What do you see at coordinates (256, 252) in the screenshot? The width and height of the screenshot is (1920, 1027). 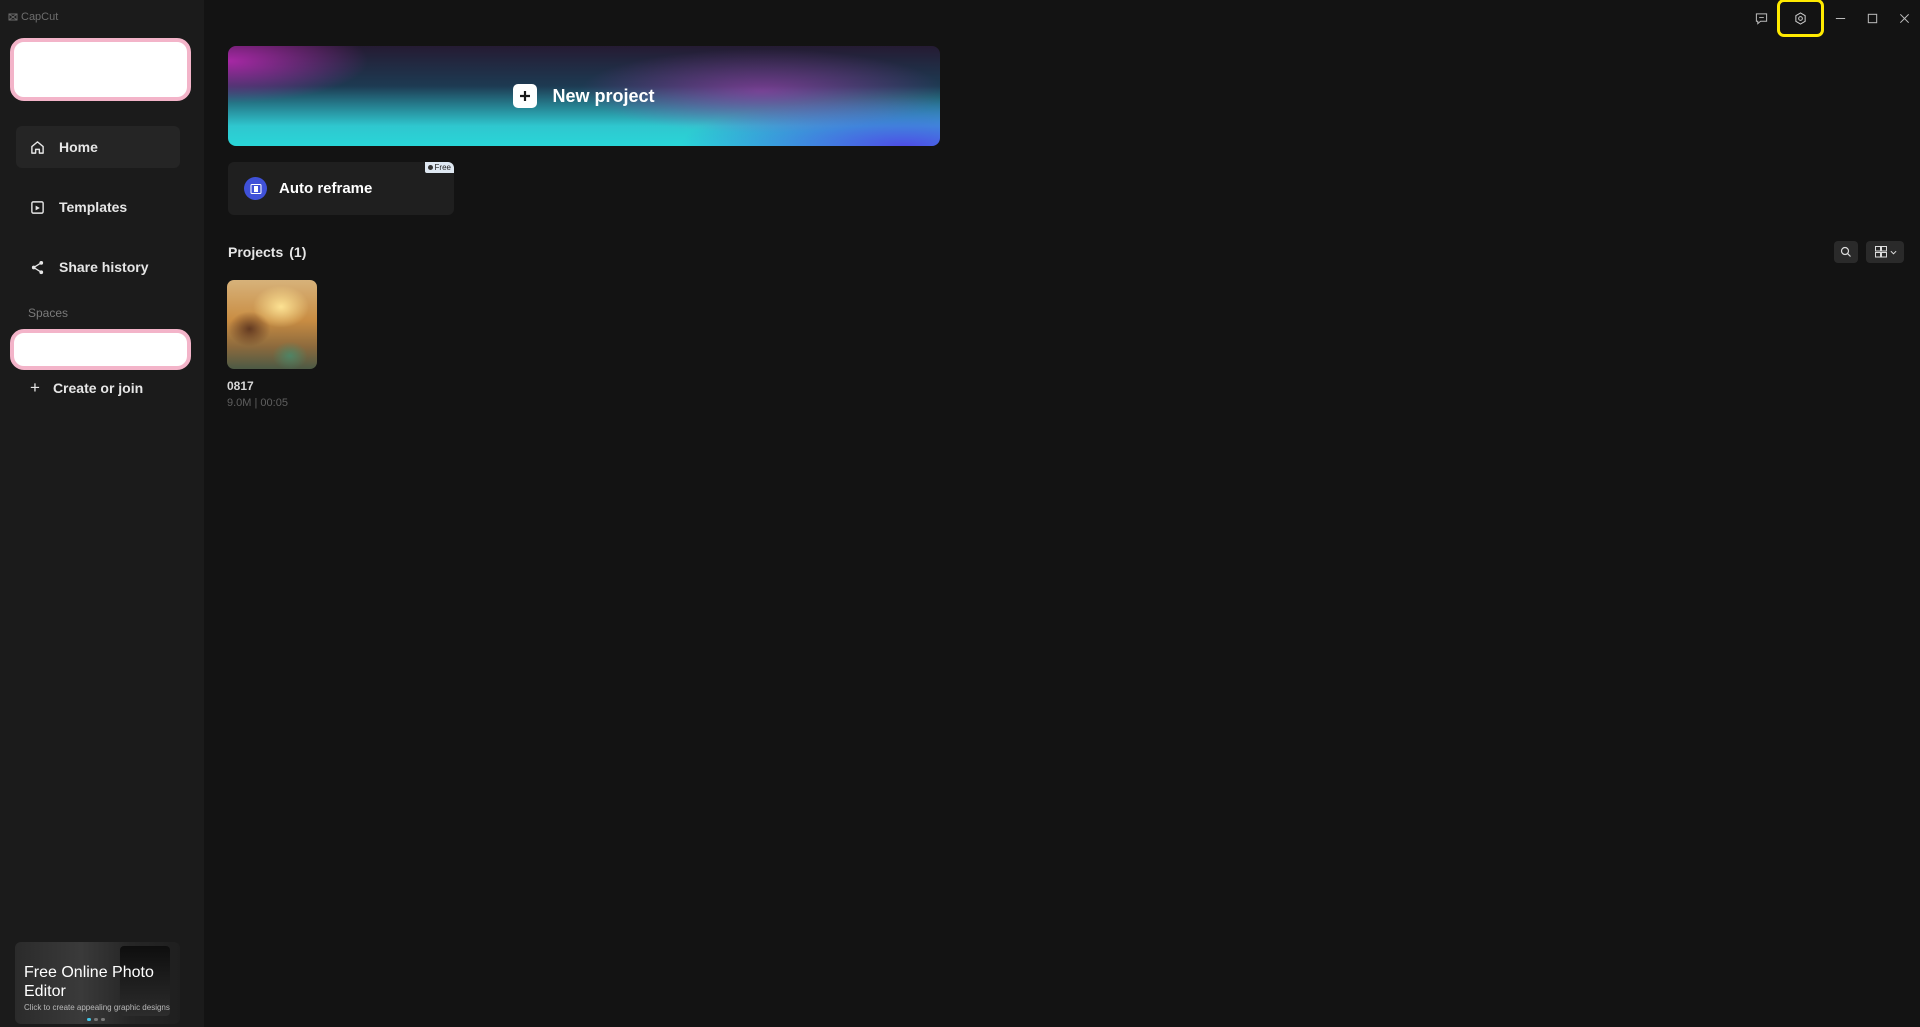 I see `projects-label: Projects` at bounding box center [256, 252].